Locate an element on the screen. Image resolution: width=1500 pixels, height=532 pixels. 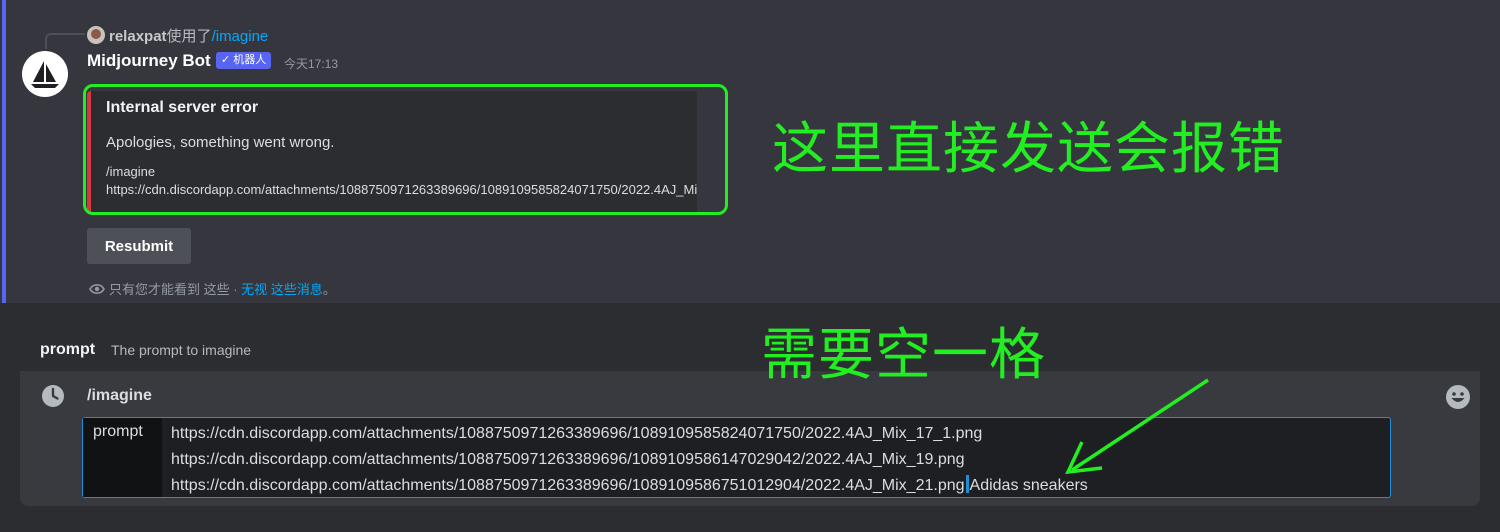
emoji-picker-icon is located at coordinates (1458, 397).